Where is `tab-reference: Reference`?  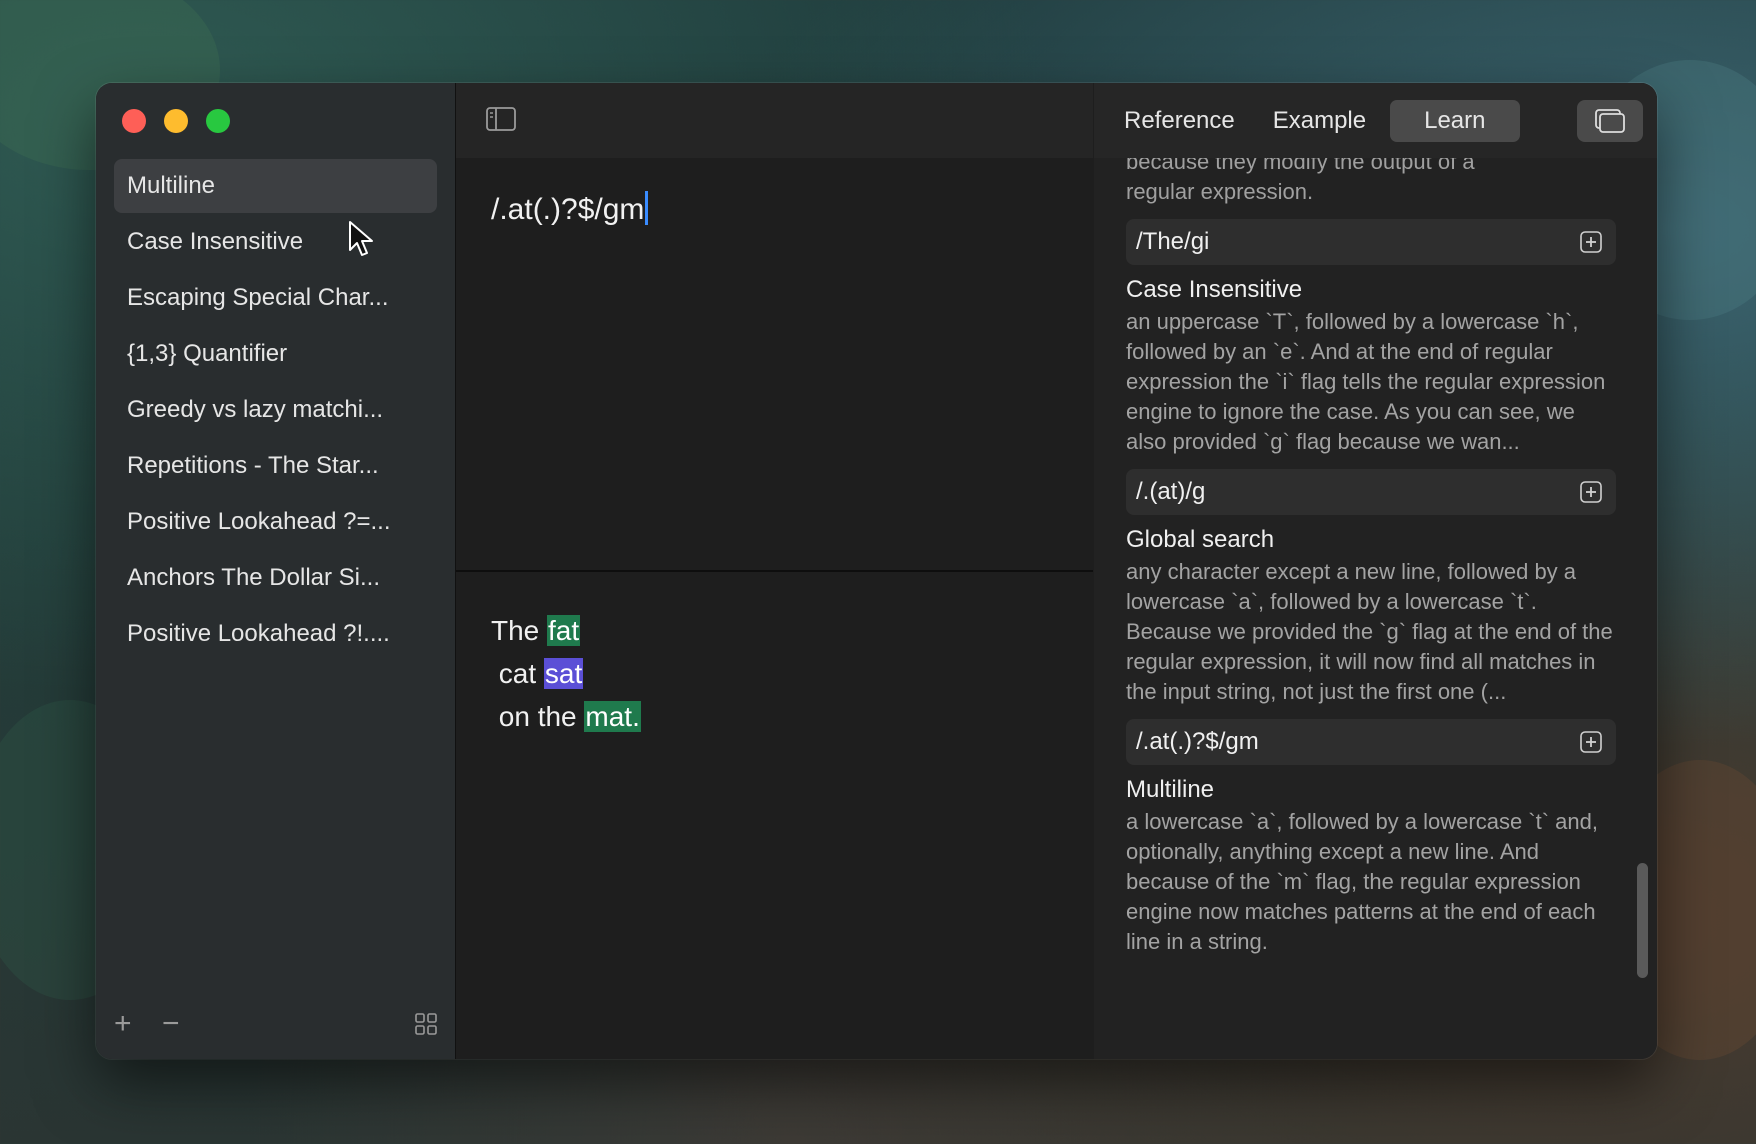 tab-reference: Reference is located at coordinates (1179, 121).